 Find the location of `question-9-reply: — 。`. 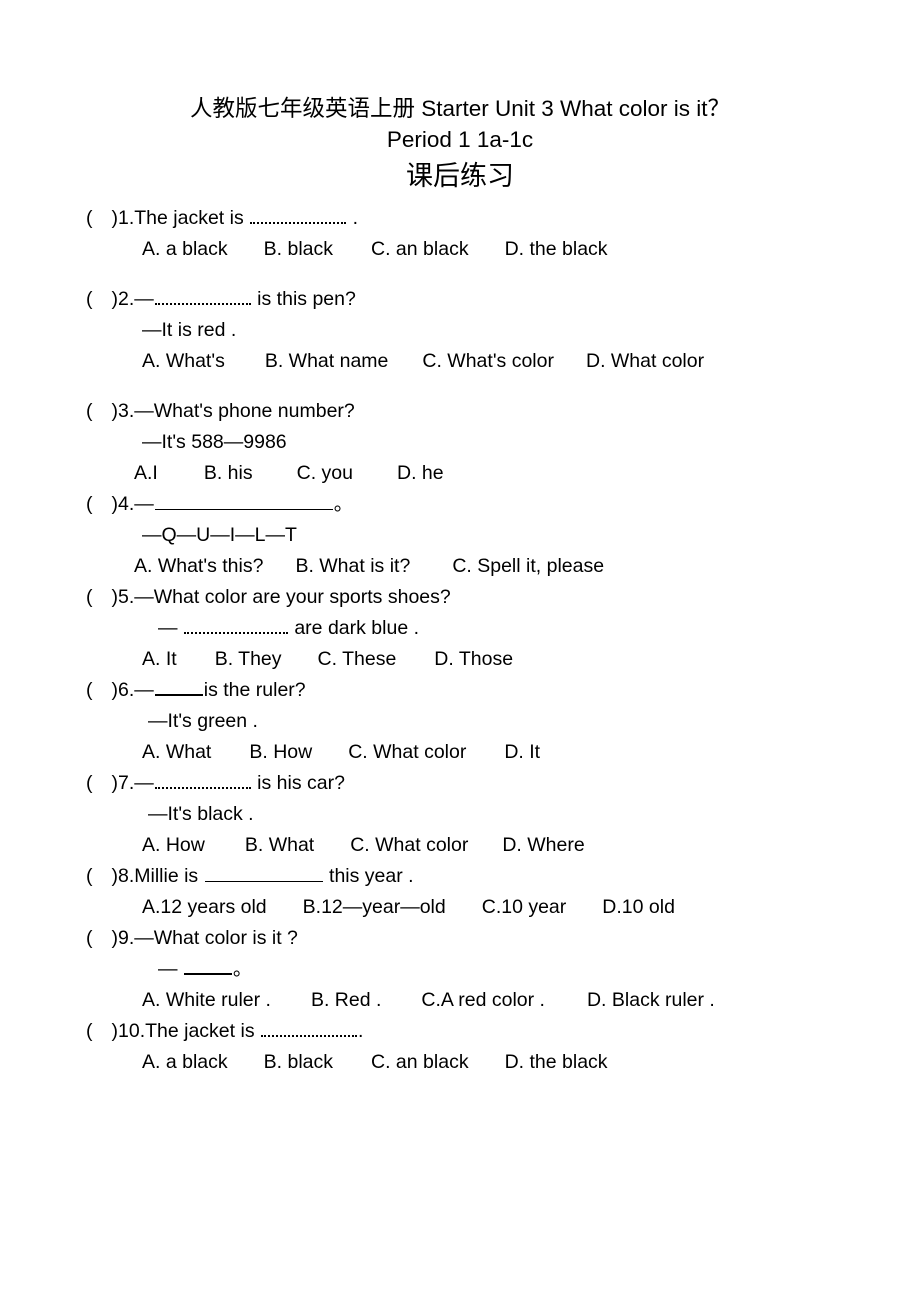

question-9-reply: — 。 is located at coordinates (493, 969).